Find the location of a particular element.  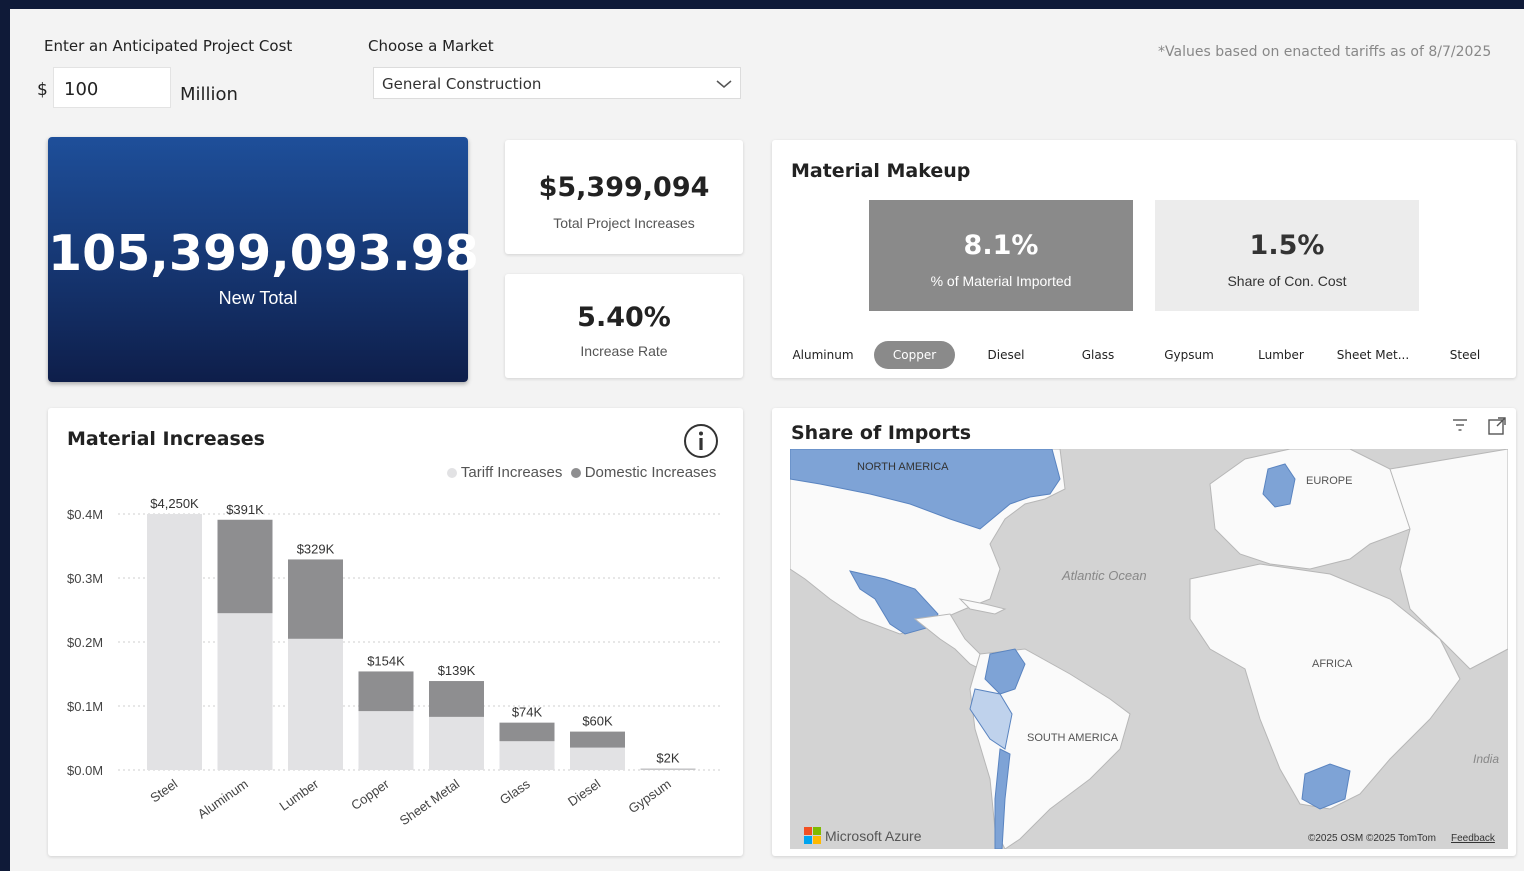

bar-domestic-lumber is located at coordinates (315, 704).